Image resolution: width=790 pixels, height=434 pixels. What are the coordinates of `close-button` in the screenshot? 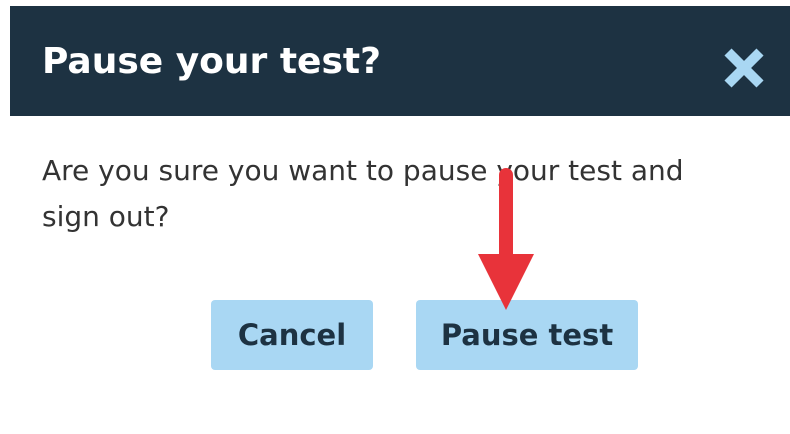 It's located at (744, 68).